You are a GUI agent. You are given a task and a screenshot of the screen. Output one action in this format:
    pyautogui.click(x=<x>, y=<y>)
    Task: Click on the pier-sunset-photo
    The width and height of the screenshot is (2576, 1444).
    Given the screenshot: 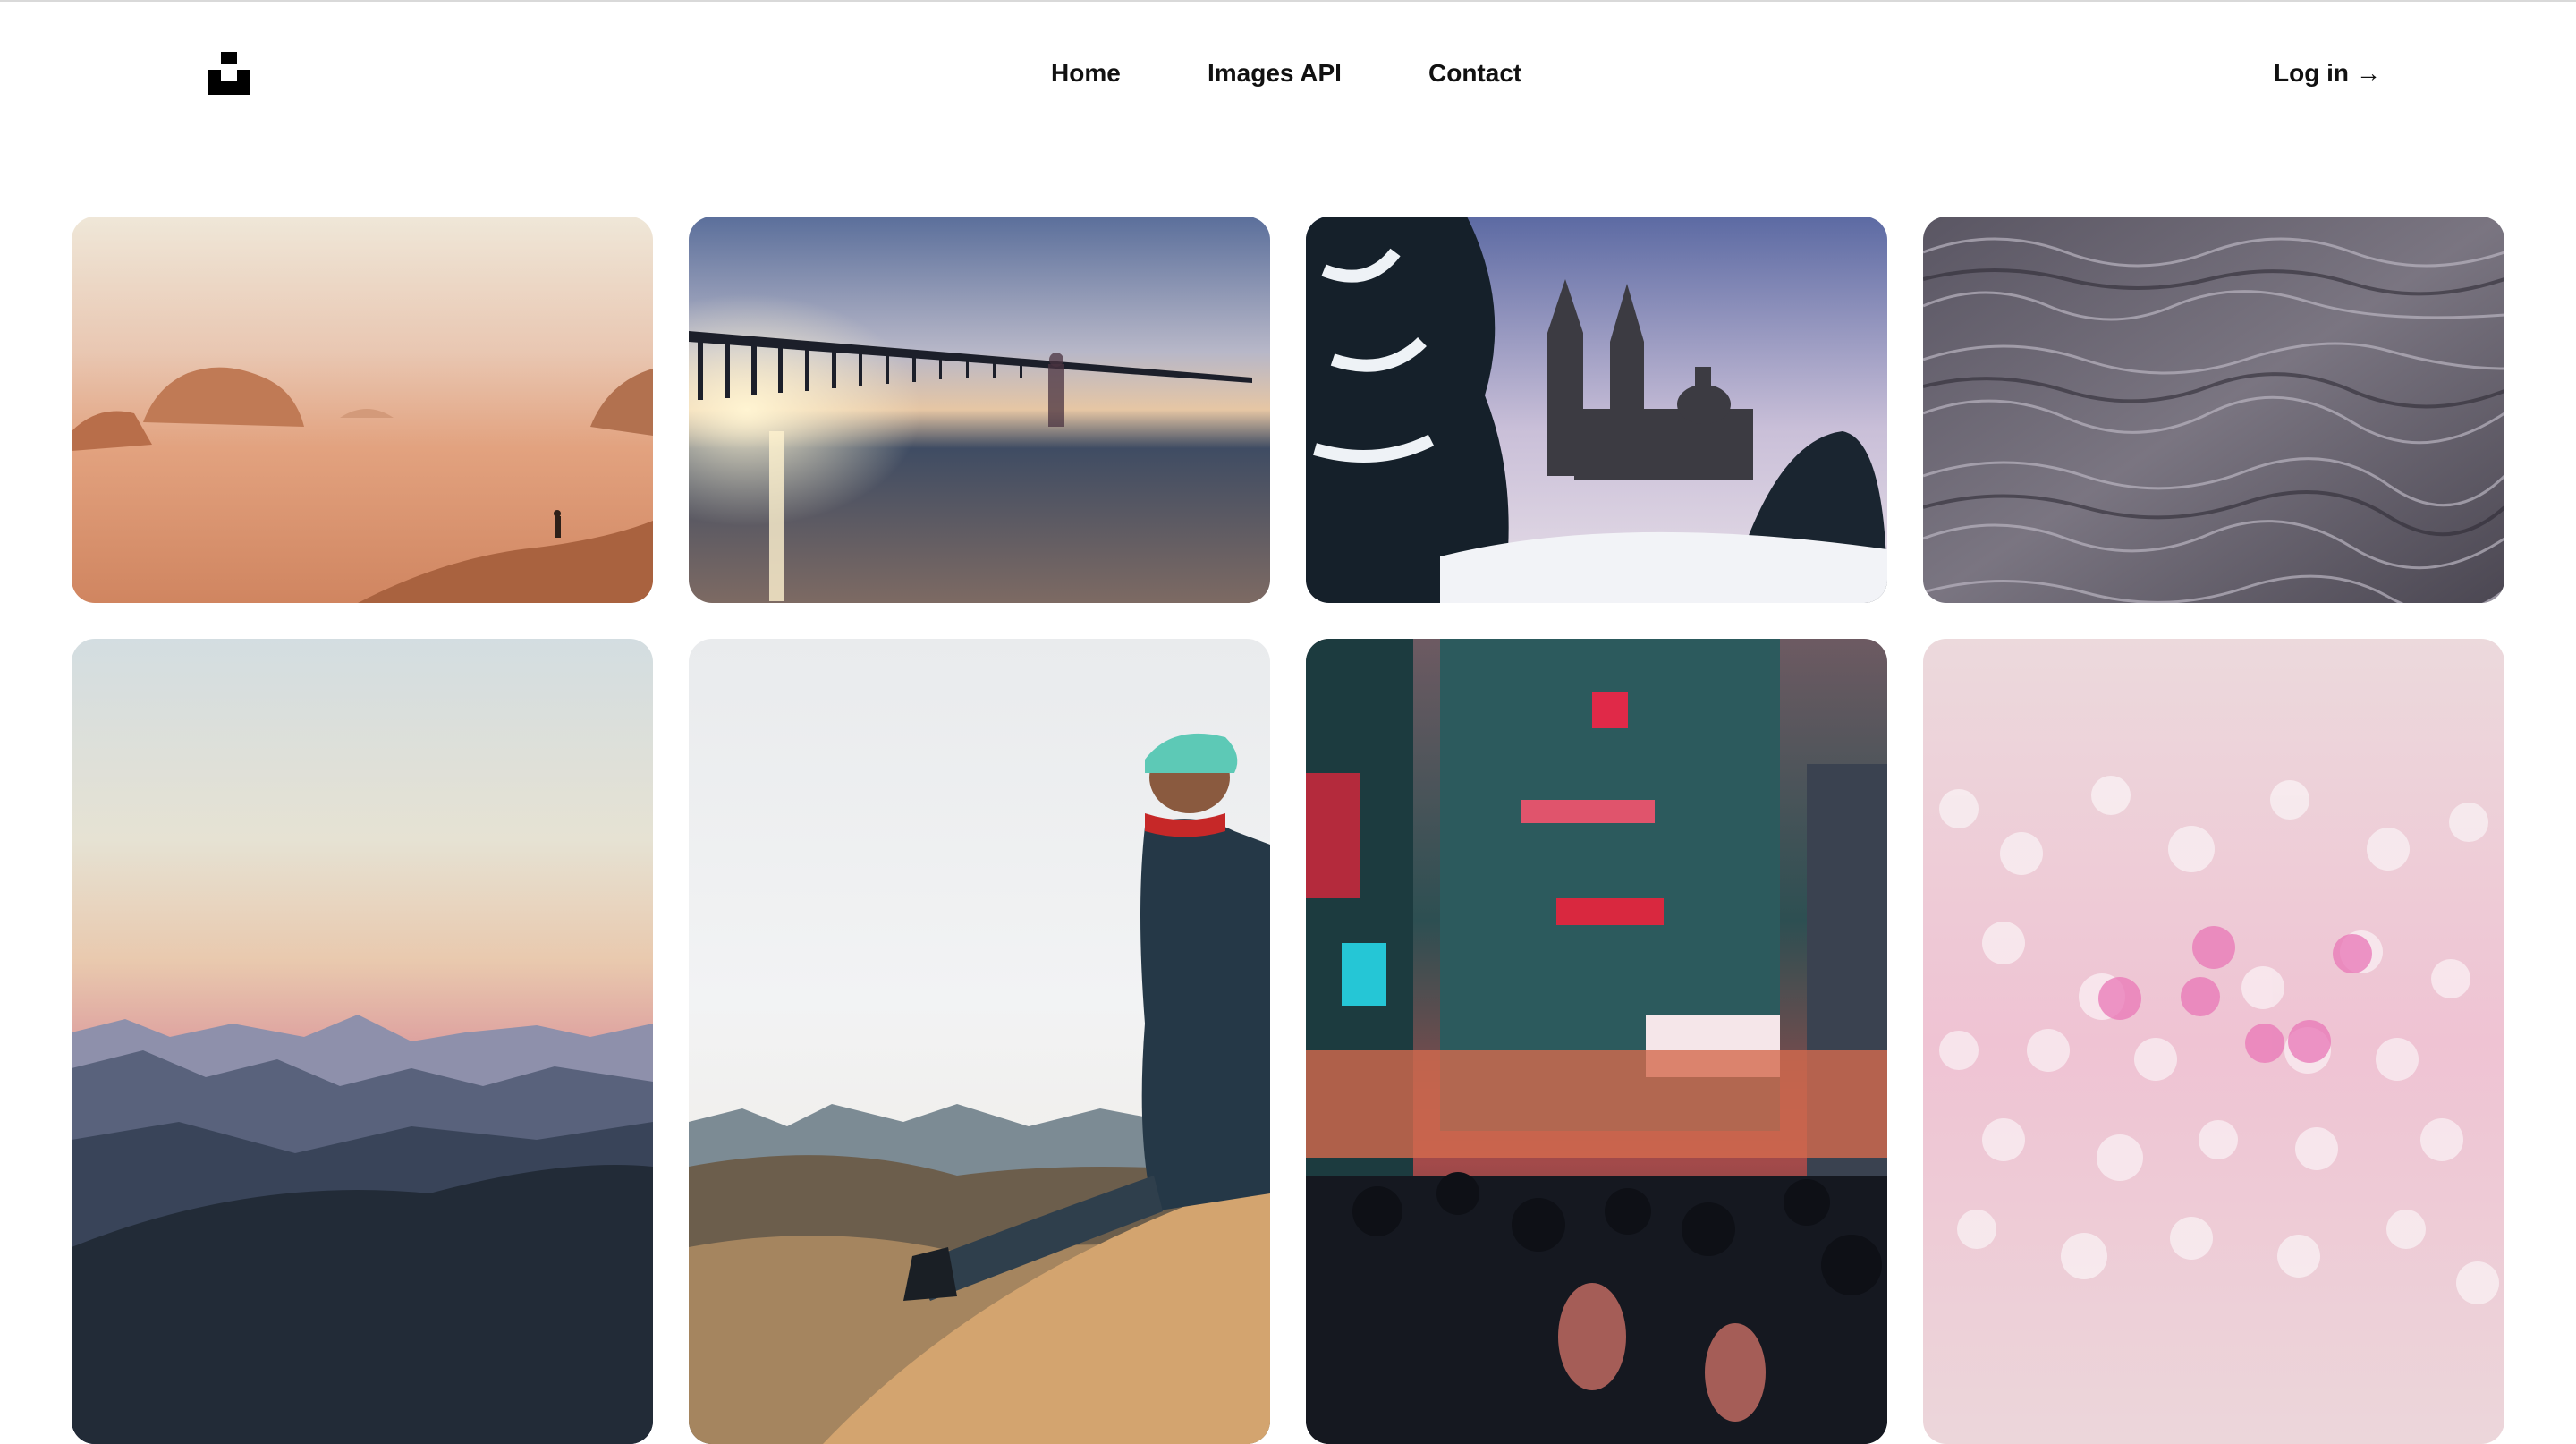 What is the action you would take?
    pyautogui.click(x=979, y=410)
    